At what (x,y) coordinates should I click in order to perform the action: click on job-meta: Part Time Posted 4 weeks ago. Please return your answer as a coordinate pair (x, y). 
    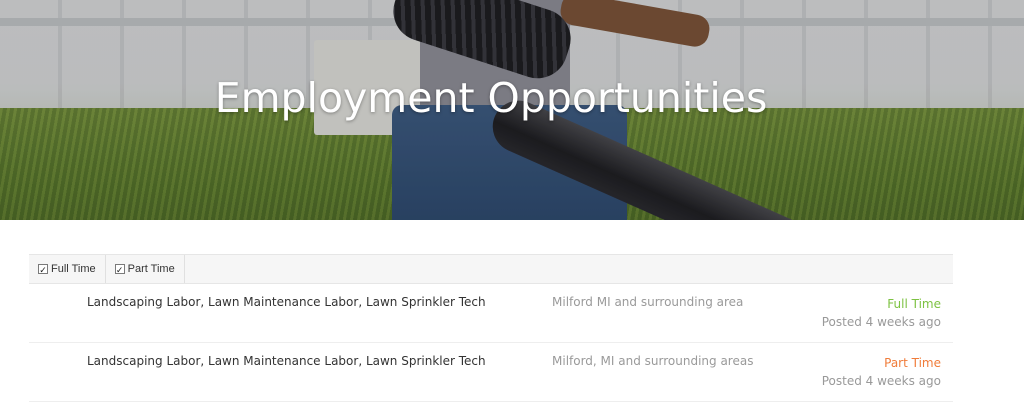
    Looking at the image, I should click on (881, 372).